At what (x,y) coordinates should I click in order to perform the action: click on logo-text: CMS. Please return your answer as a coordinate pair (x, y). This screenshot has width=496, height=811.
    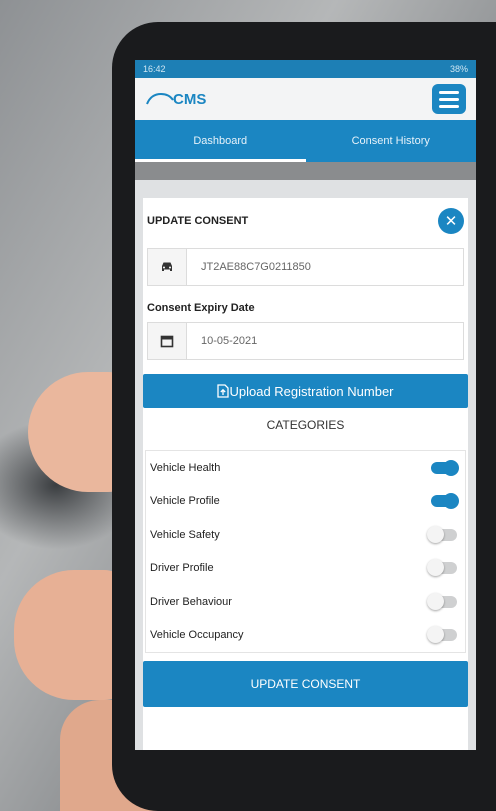
    Looking at the image, I should click on (190, 99).